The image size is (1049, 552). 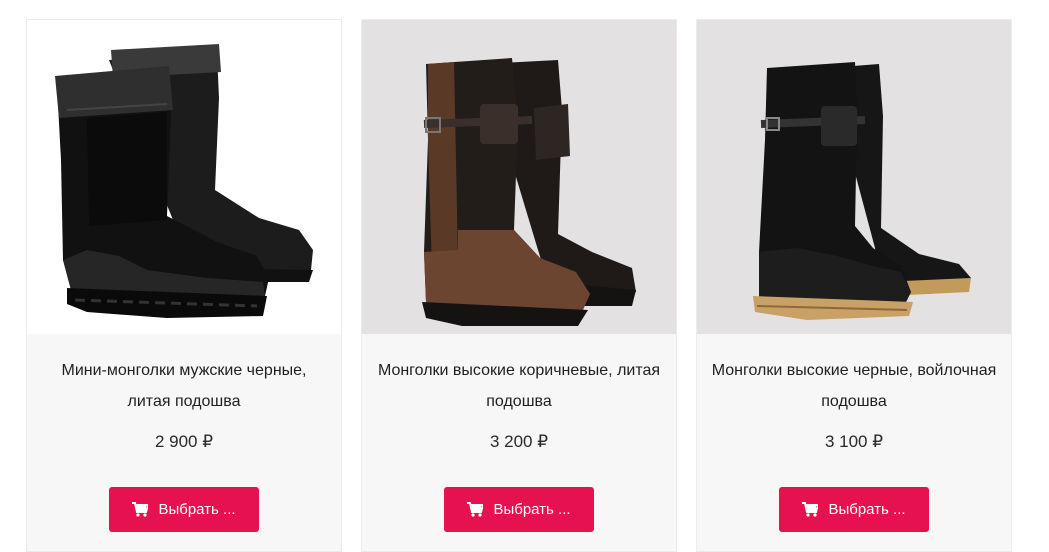 What do you see at coordinates (519, 441) in the screenshot?
I see `product-price: 3 200 ₽` at bounding box center [519, 441].